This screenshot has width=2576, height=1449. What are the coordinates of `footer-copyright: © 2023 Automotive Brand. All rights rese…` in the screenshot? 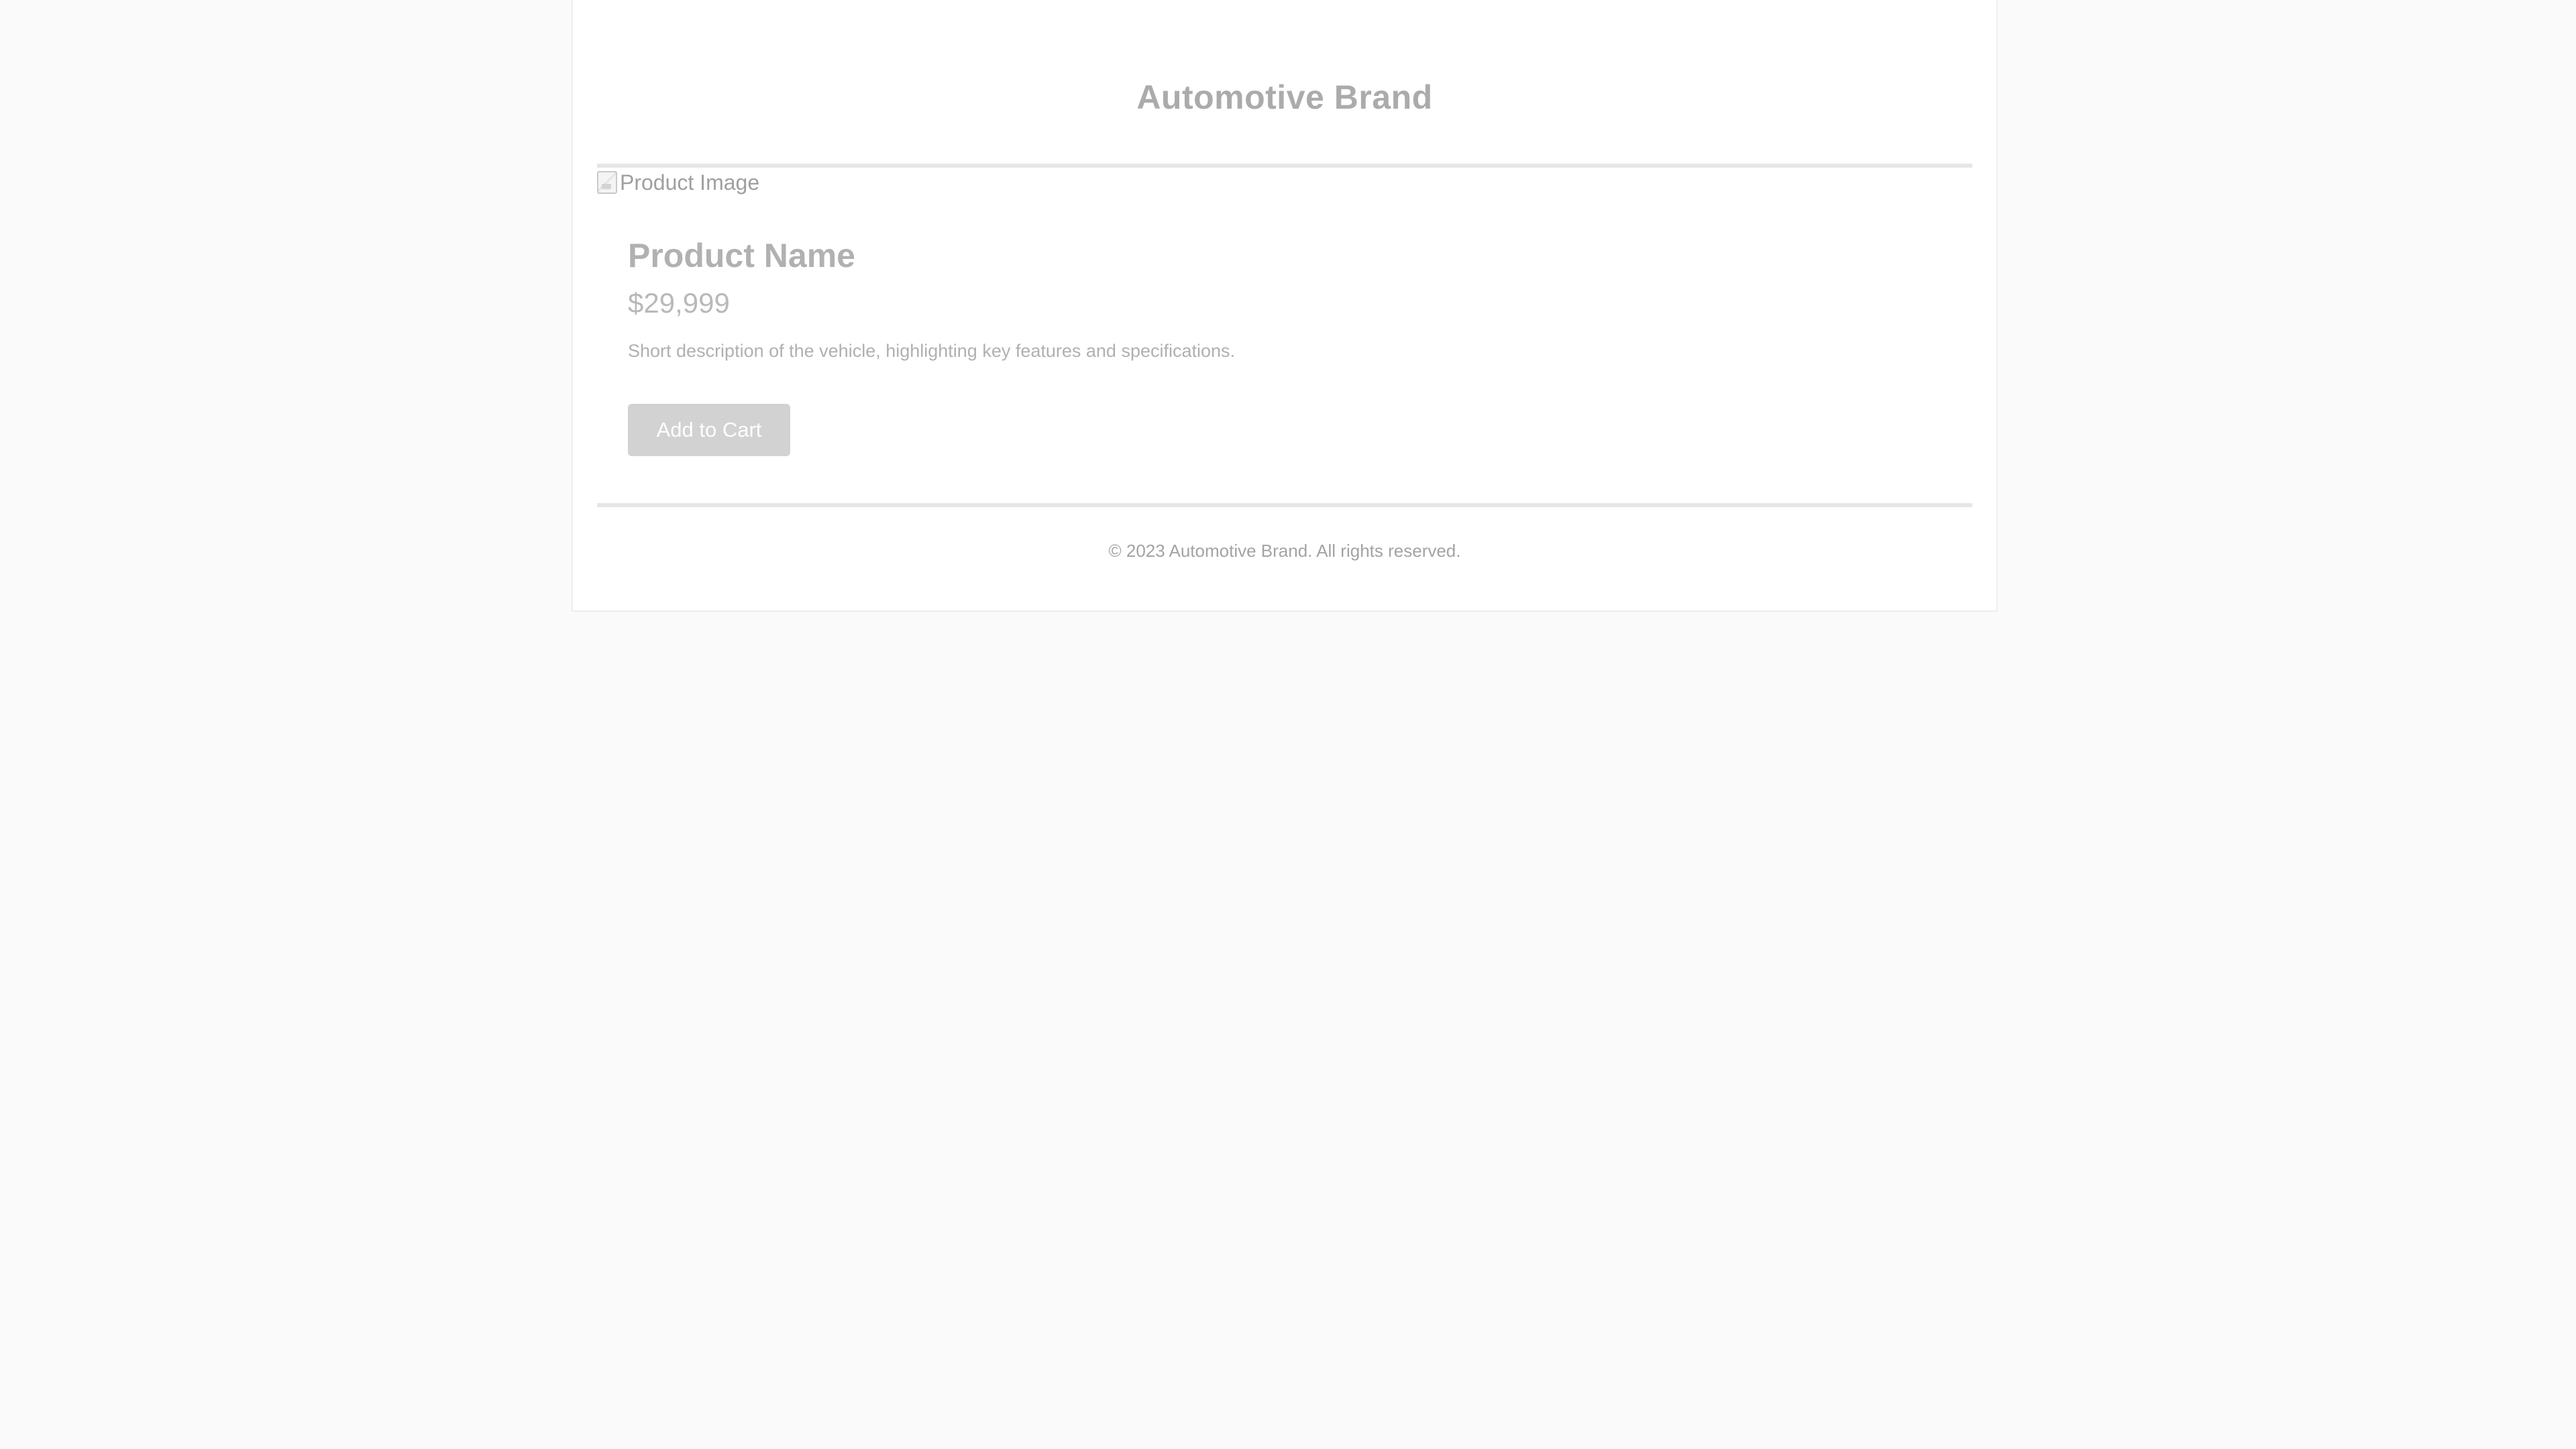 It's located at (1284, 551).